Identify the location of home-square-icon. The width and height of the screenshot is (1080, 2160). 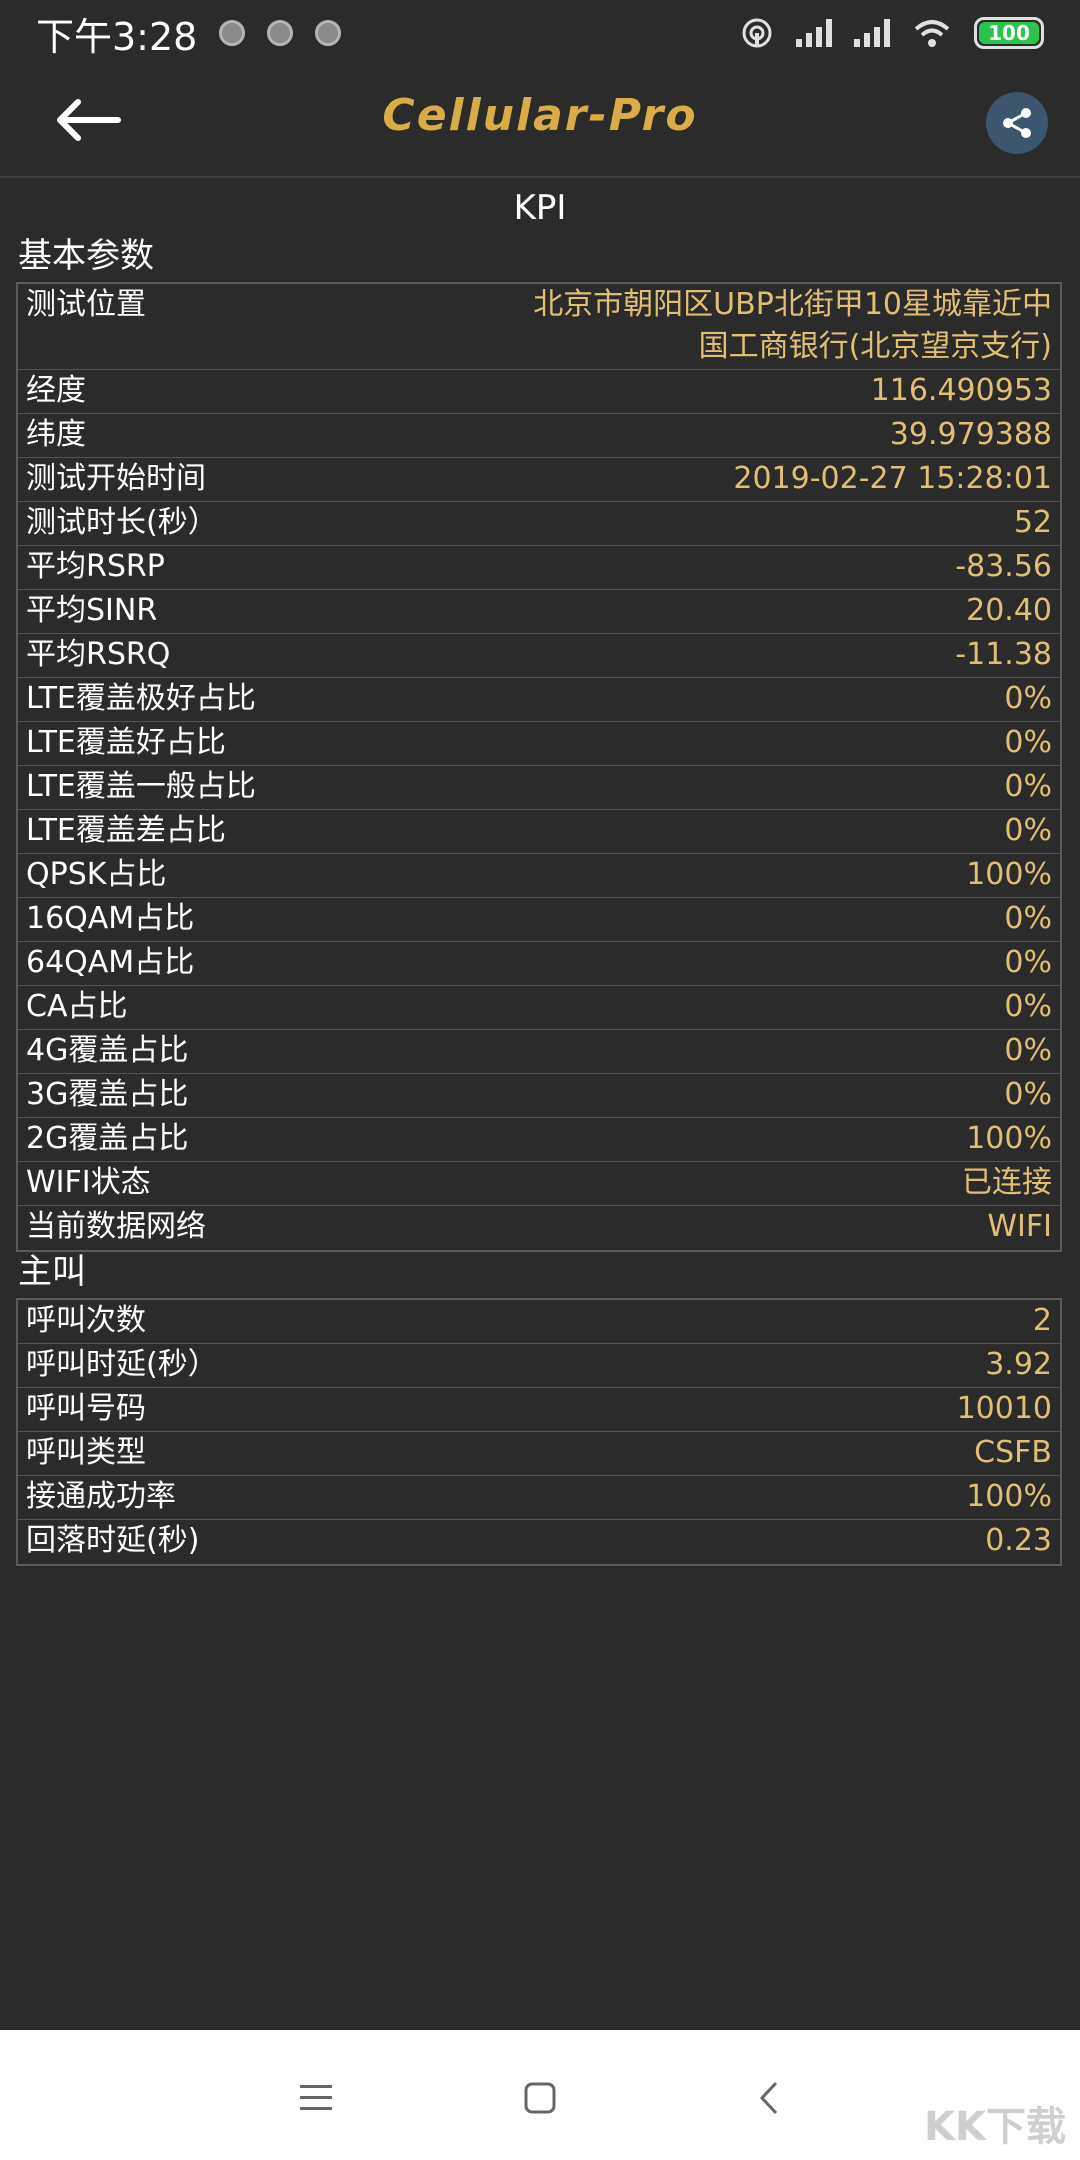
(540, 2098).